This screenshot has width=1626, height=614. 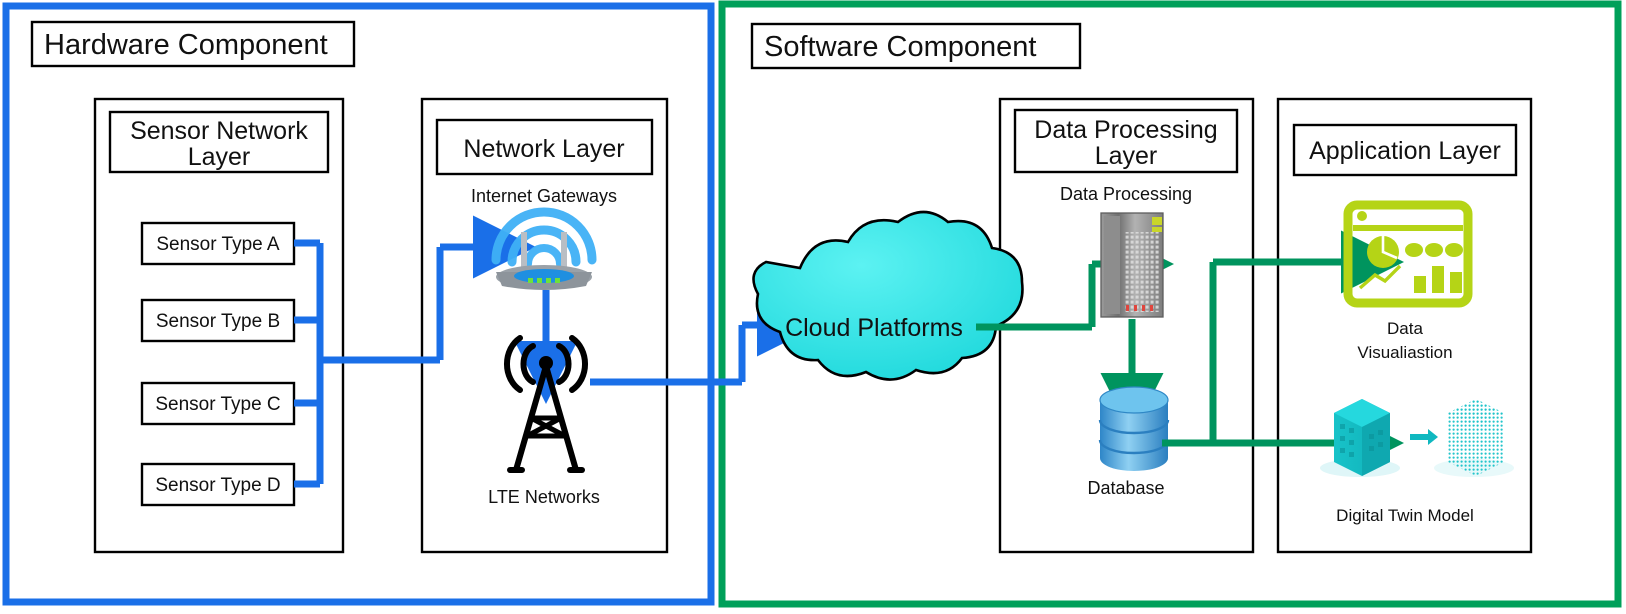 What do you see at coordinates (1126, 156) in the screenshot?
I see `layer-label-data-processing-line2: Layer` at bounding box center [1126, 156].